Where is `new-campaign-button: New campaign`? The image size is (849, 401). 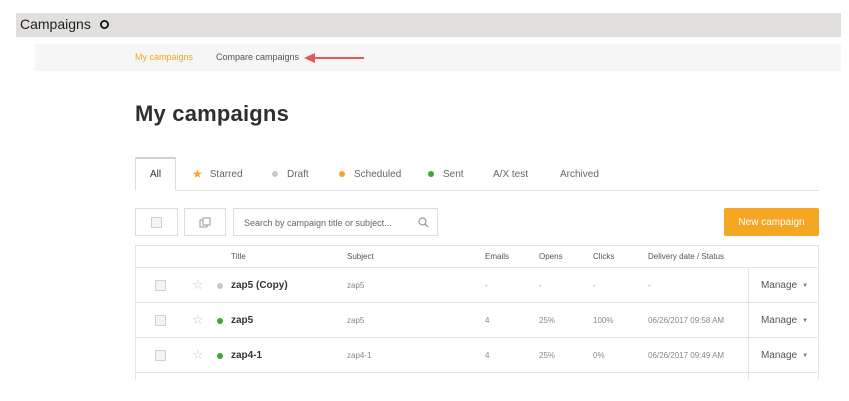
new-campaign-button: New campaign is located at coordinates (771, 222).